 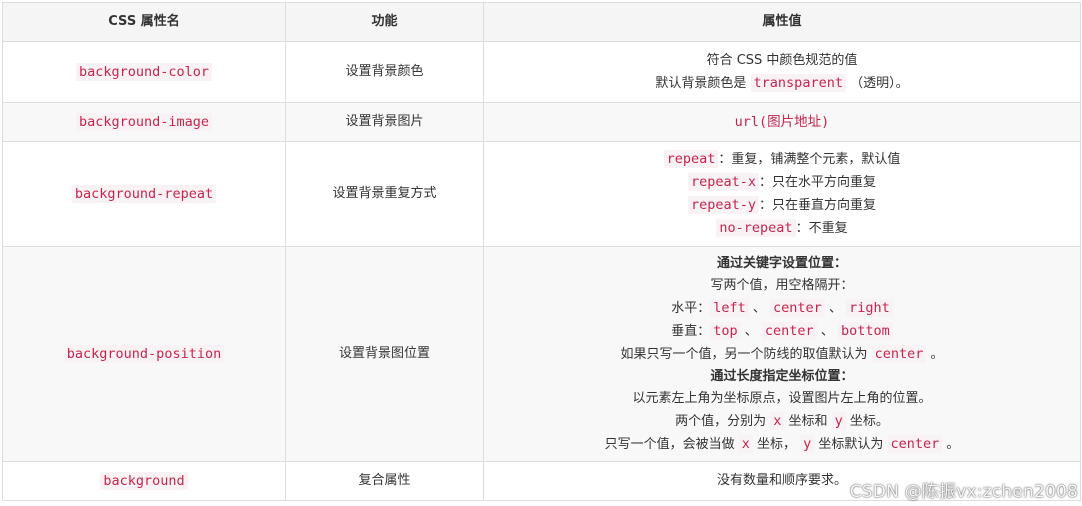 I want to click on value-text: 默认背景颜色是, so click(x=703, y=83).